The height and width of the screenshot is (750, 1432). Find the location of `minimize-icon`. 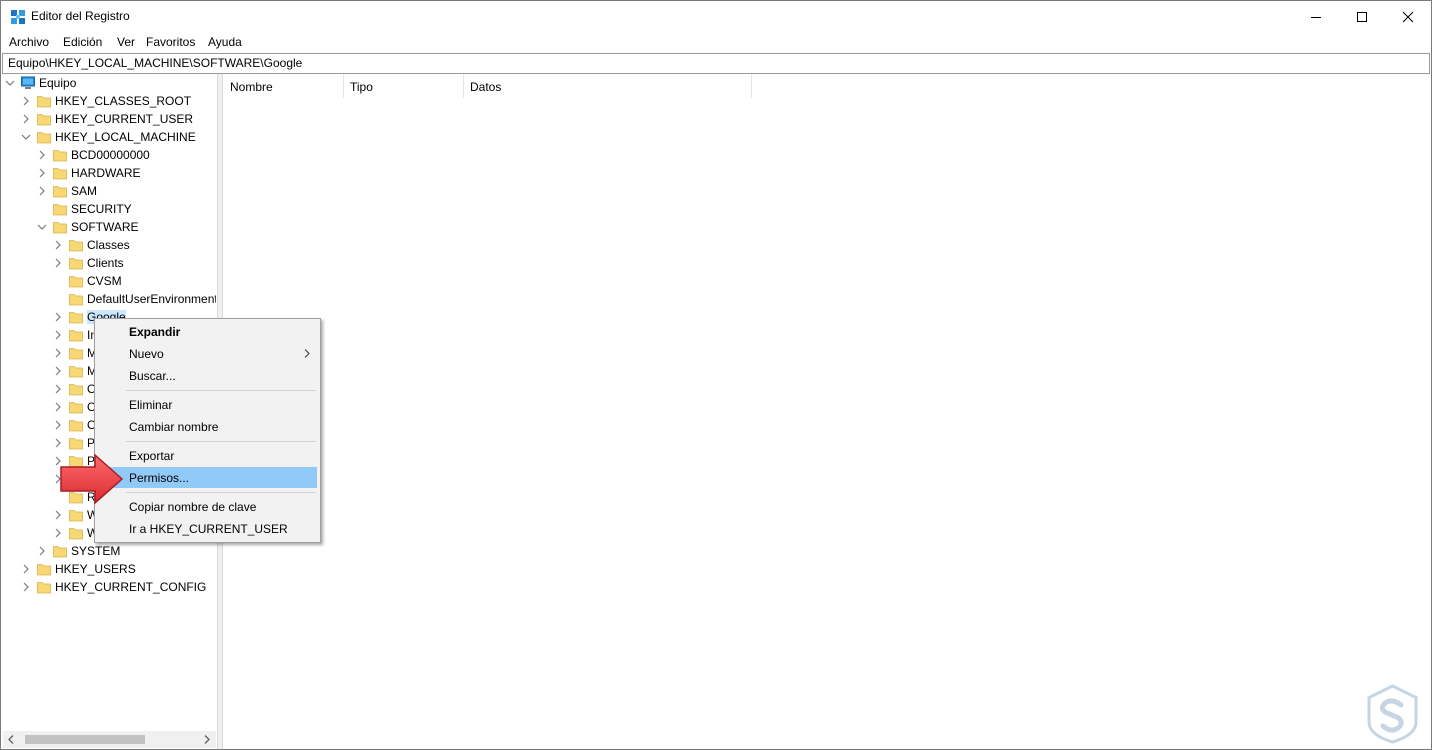

minimize-icon is located at coordinates (1316, 17).